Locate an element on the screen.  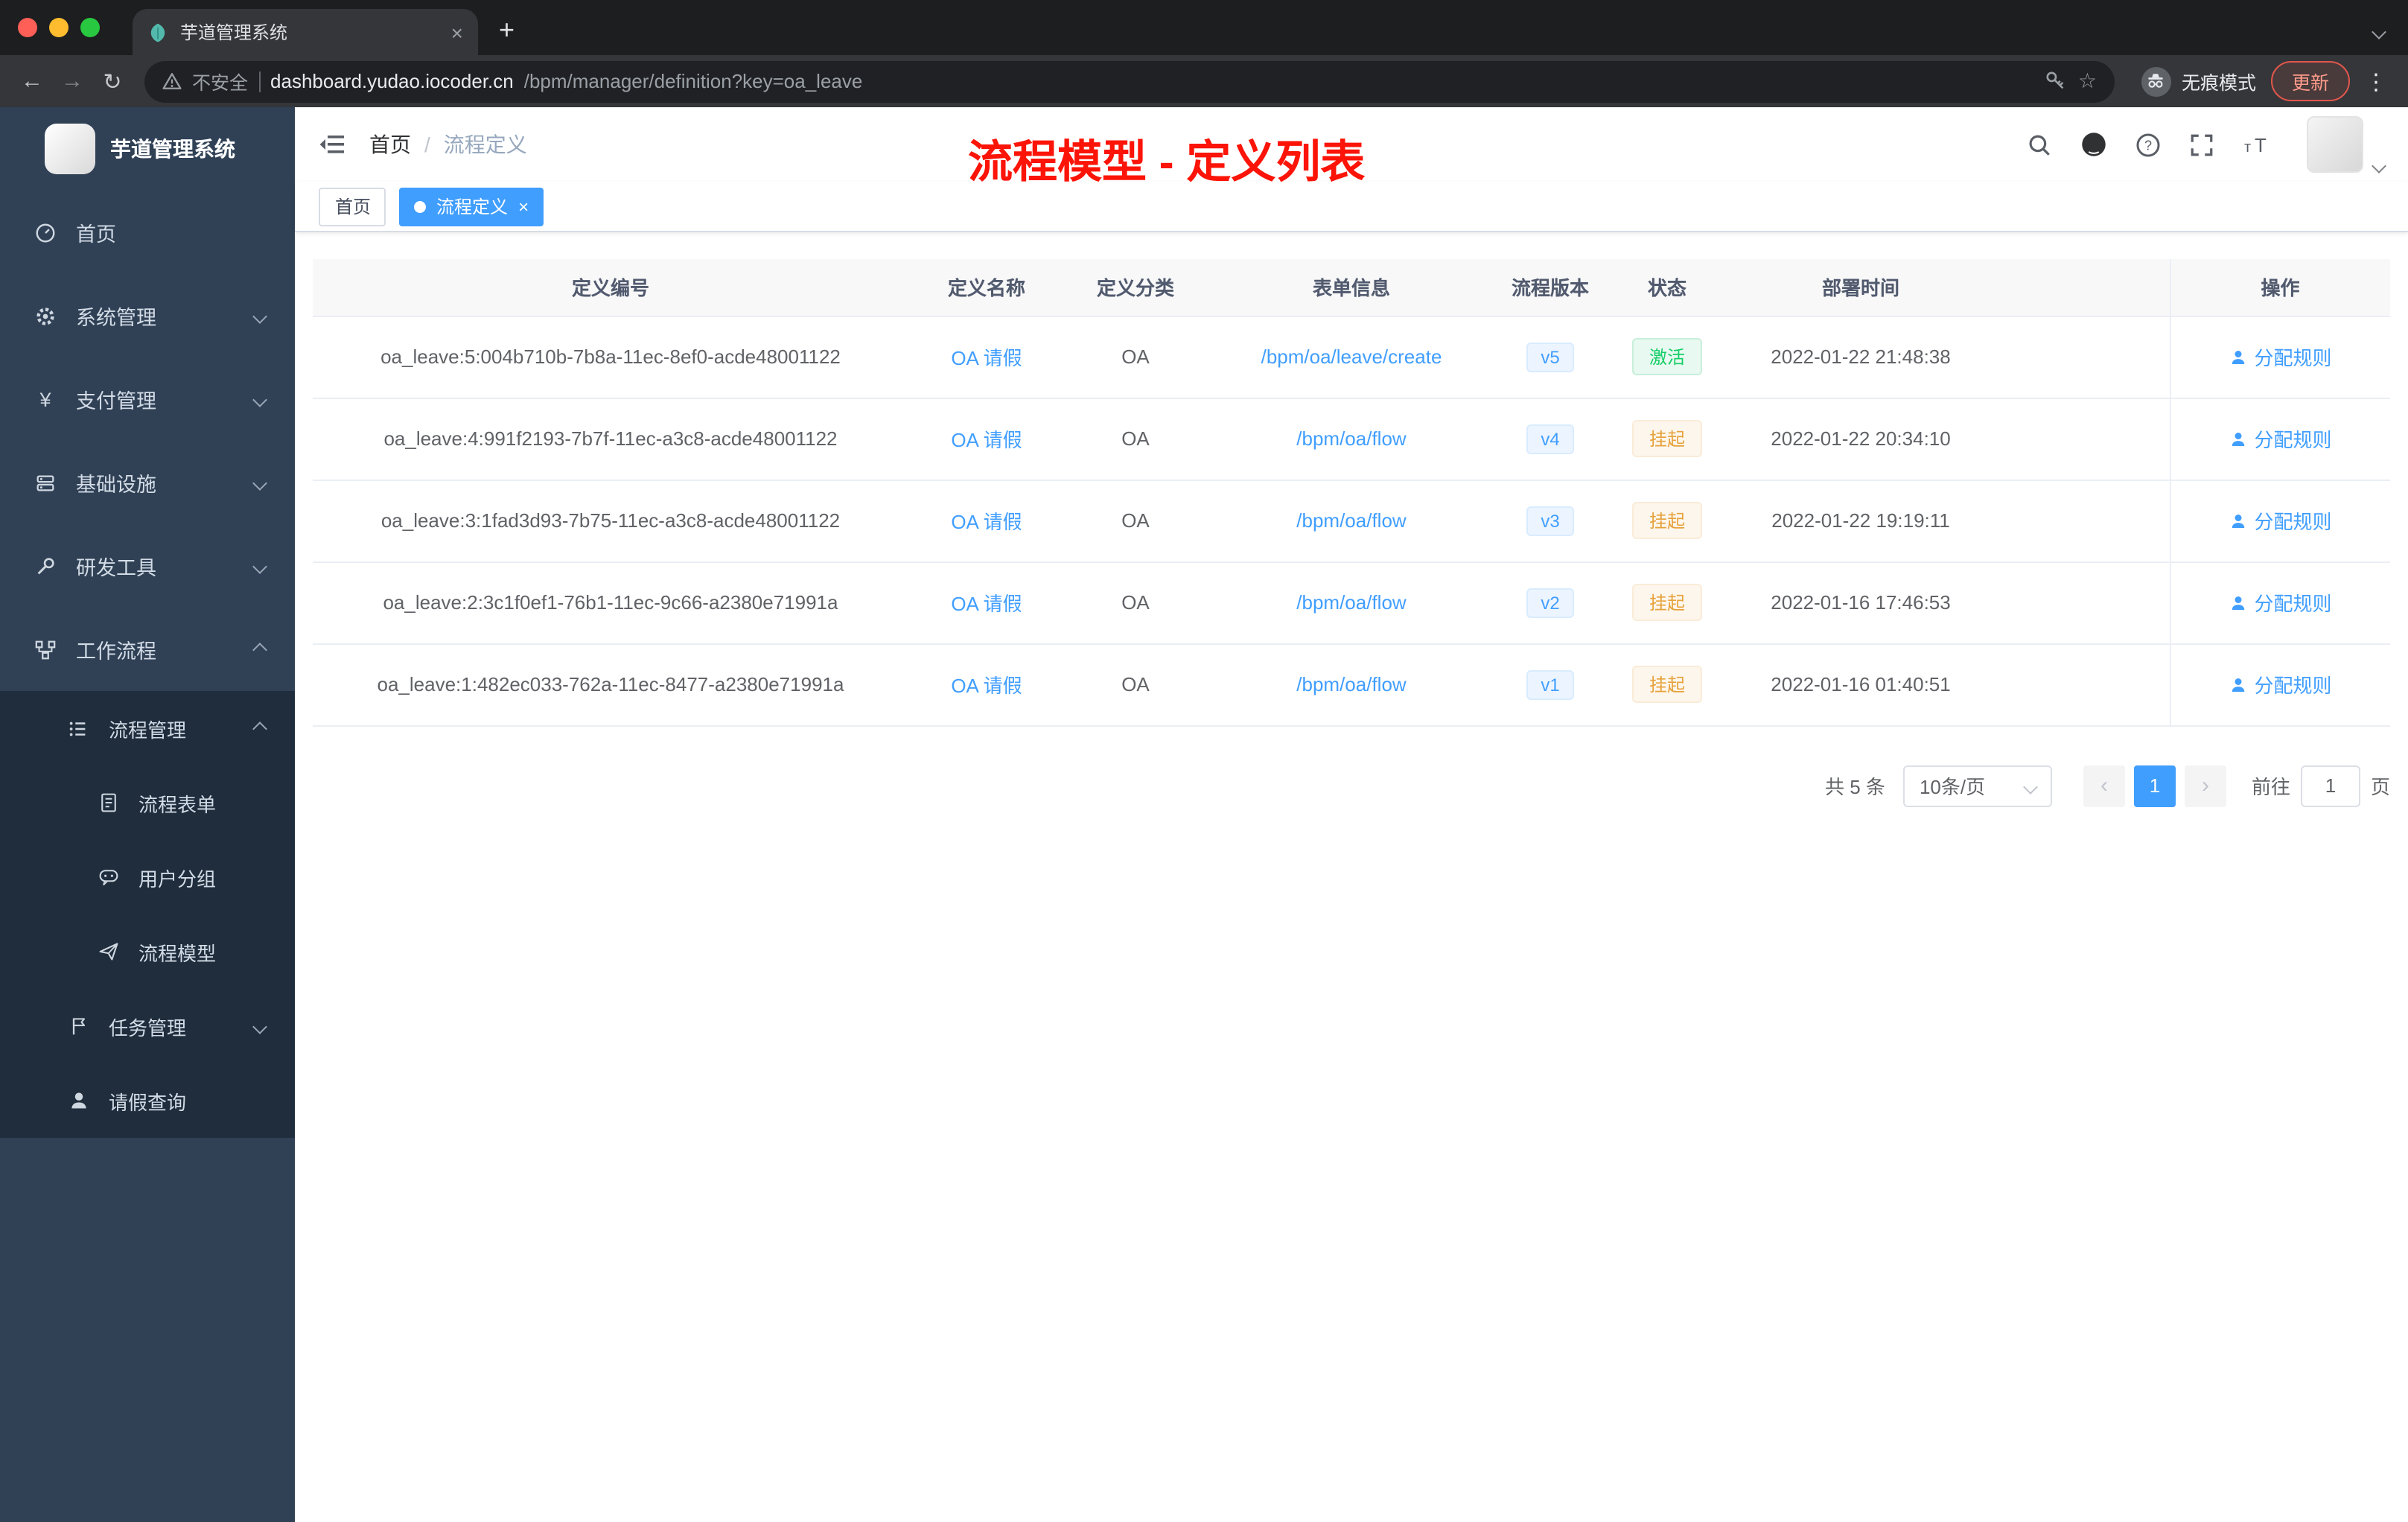
incognito-label: 无痕模式 is located at coordinates (2218, 83).